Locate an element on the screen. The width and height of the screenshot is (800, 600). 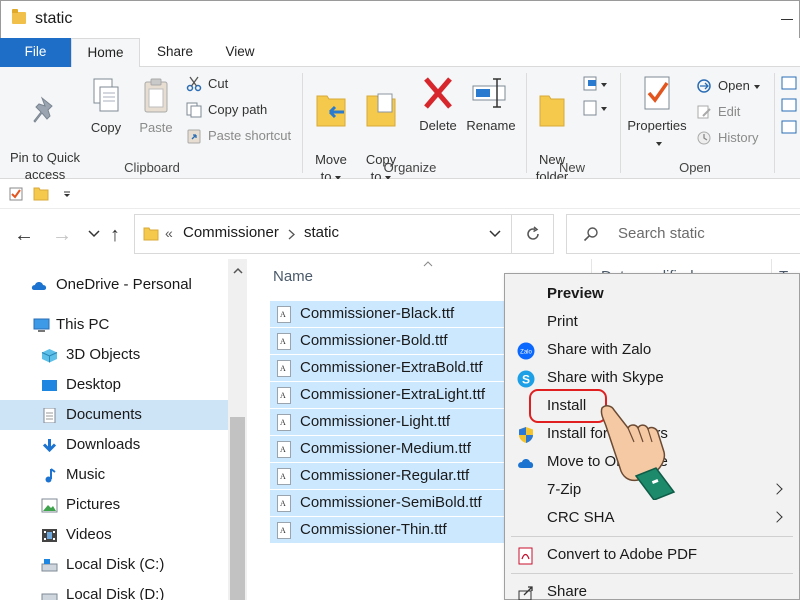
file-row: Commissioner-ExtraLight.ttf is located at coordinates (387, 395).